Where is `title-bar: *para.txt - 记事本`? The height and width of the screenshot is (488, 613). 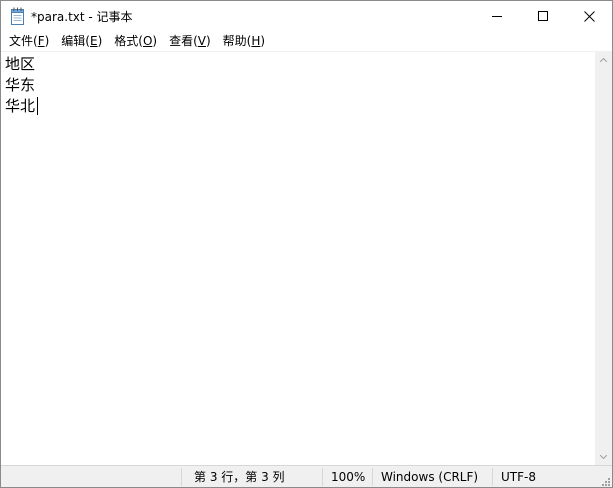
title-bar: *para.txt - 记事本 is located at coordinates (306, 16).